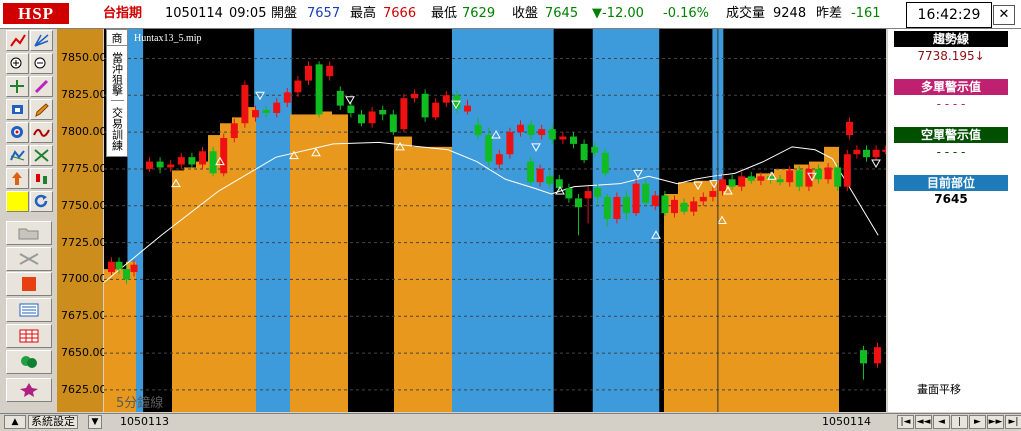  I want to click on folder-icon, so click(29, 233).